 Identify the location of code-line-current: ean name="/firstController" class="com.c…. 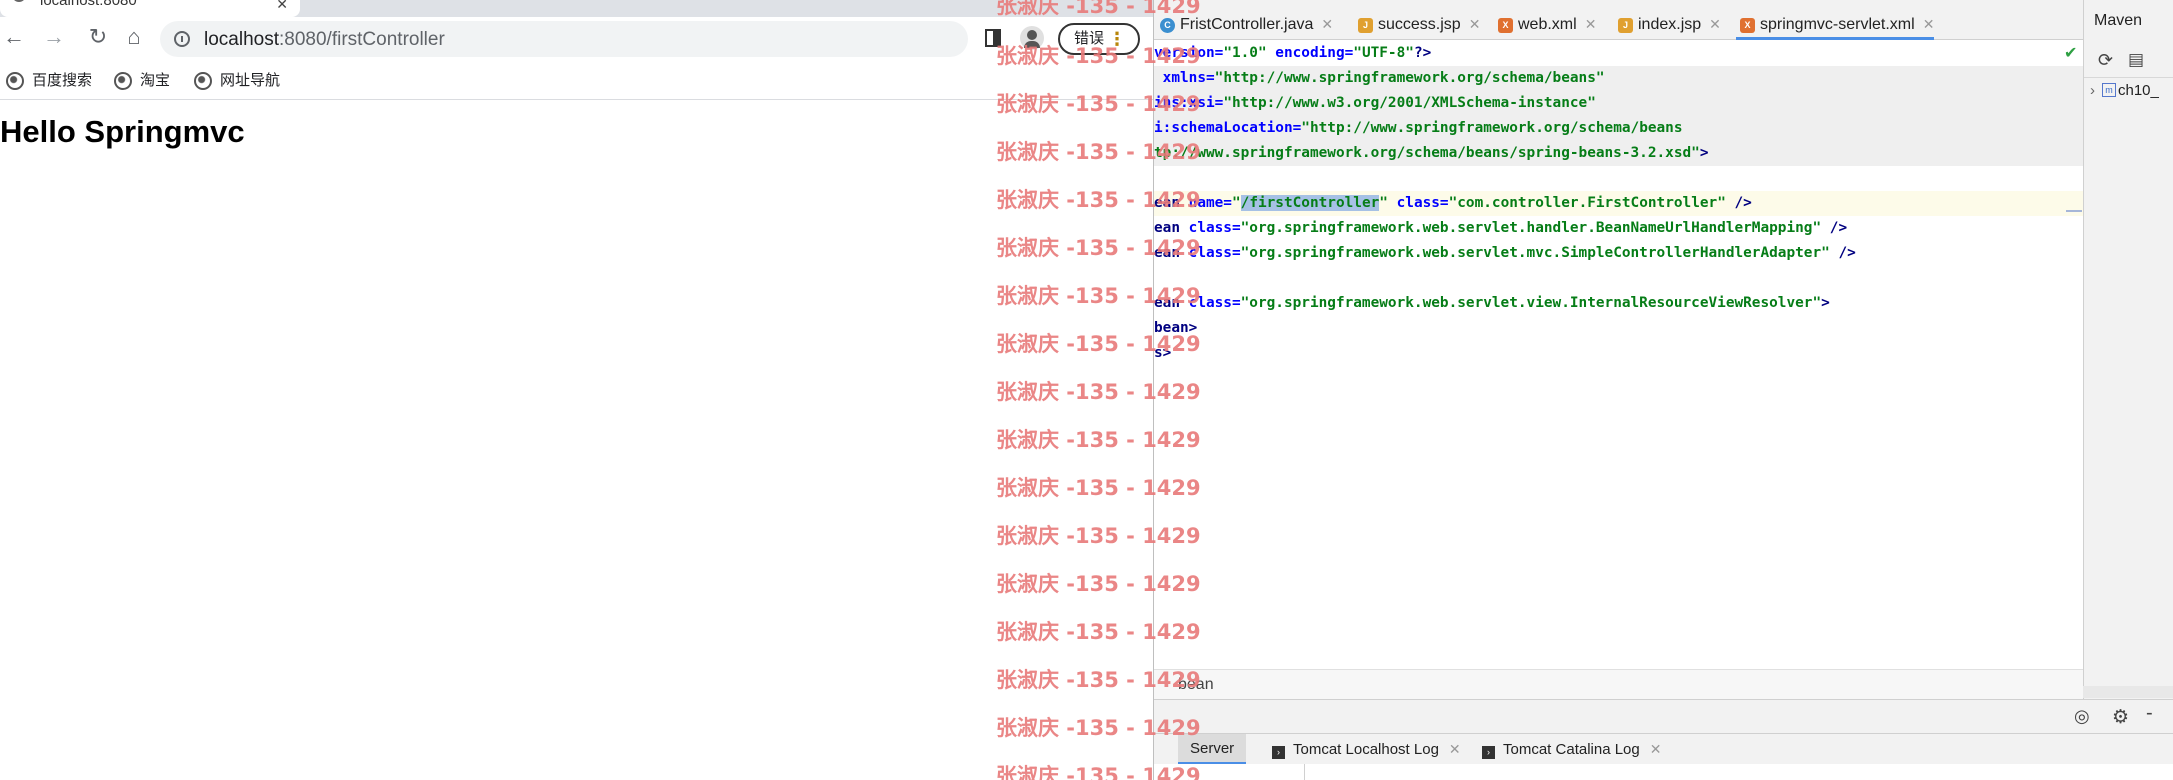
(1618, 203).